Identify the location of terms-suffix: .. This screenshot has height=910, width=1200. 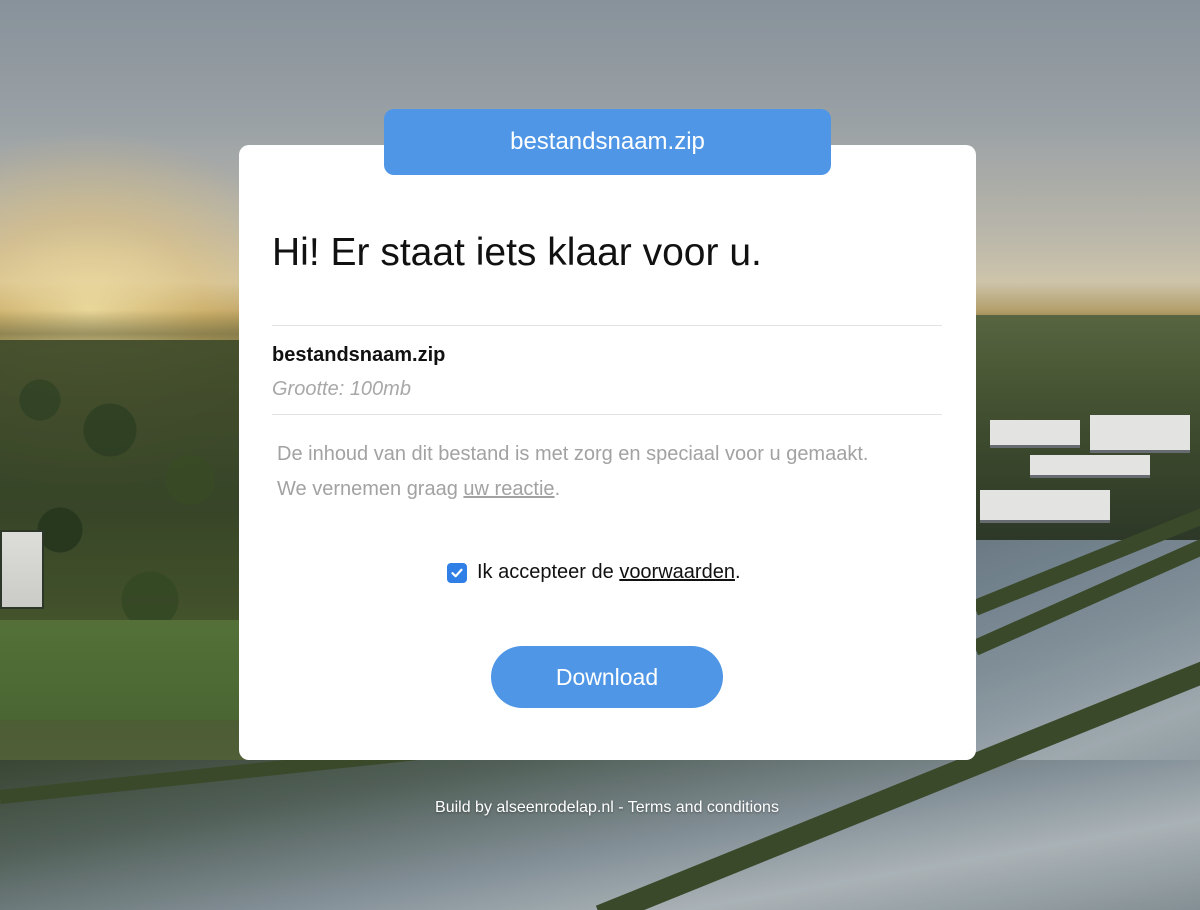
(737, 572).